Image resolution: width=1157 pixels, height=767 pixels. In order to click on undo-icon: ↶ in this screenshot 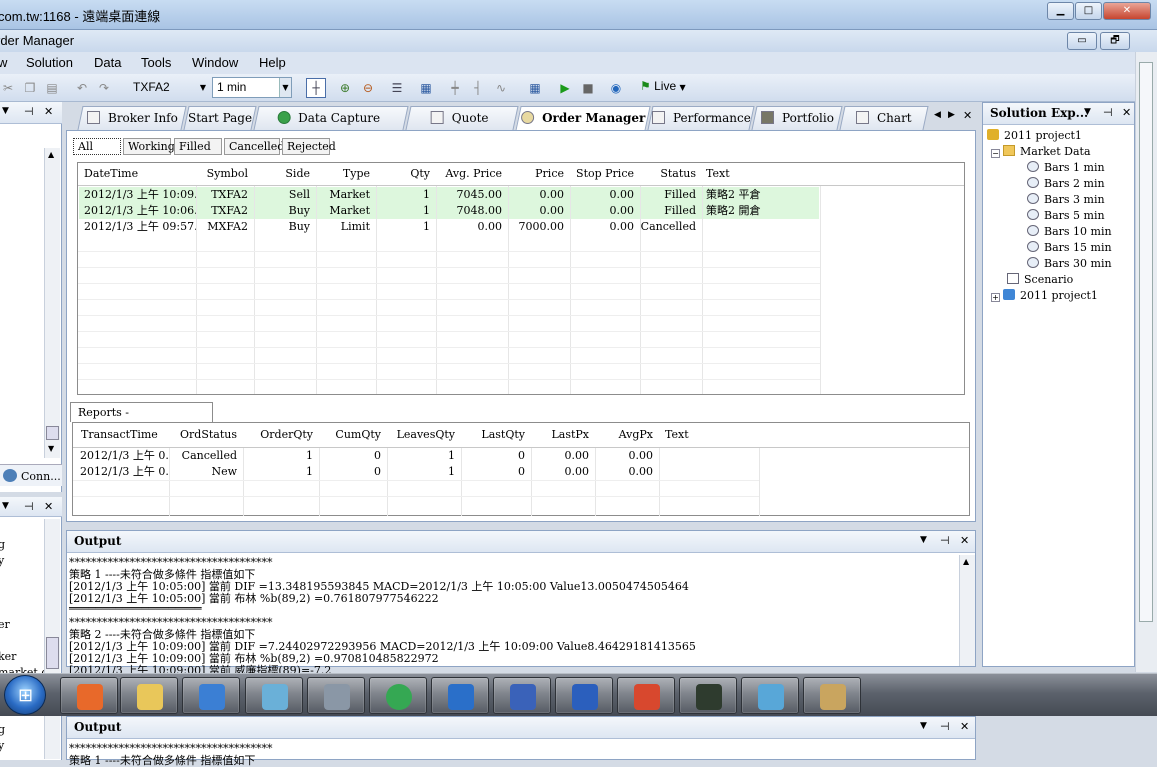, I will do `click(82, 88)`.